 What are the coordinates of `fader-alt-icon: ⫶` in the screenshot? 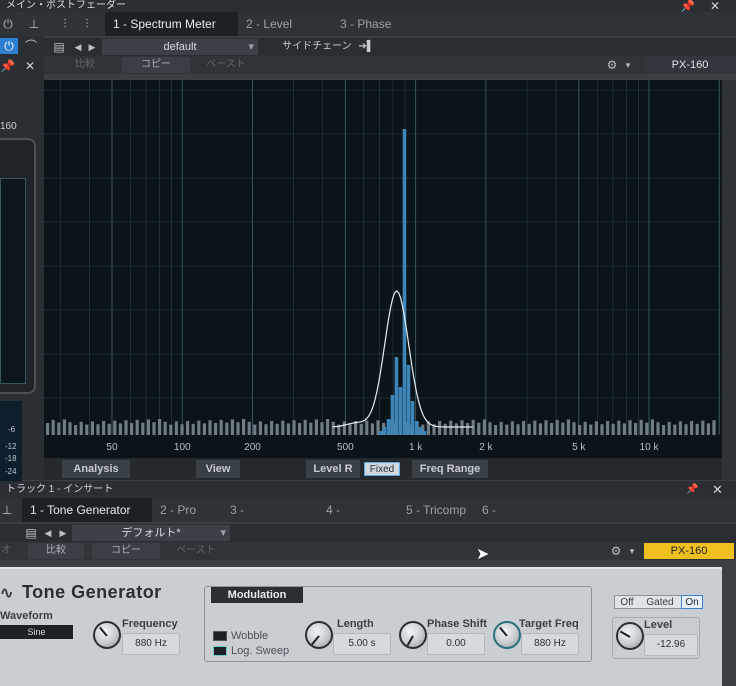 It's located at (87, 24).